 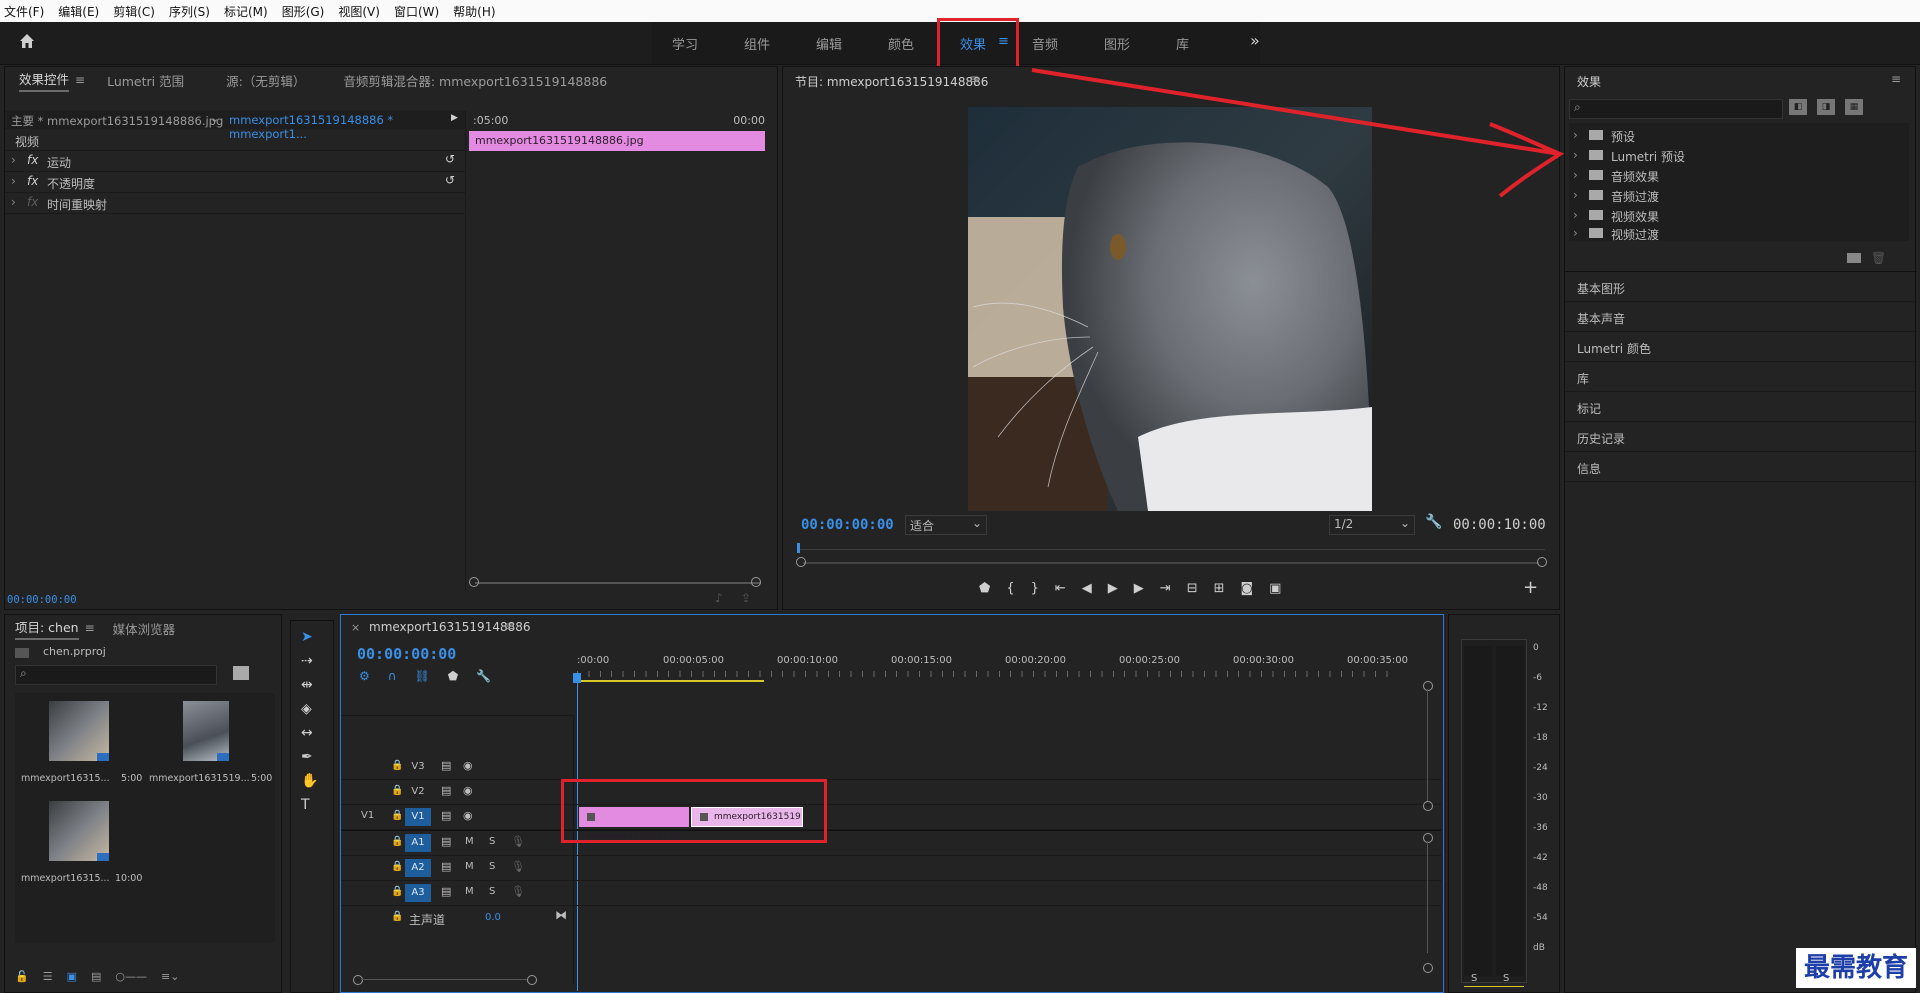 What do you see at coordinates (81, 745) in the screenshot?
I see `project-item: mmexport16315... 5:00` at bounding box center [81, 745].